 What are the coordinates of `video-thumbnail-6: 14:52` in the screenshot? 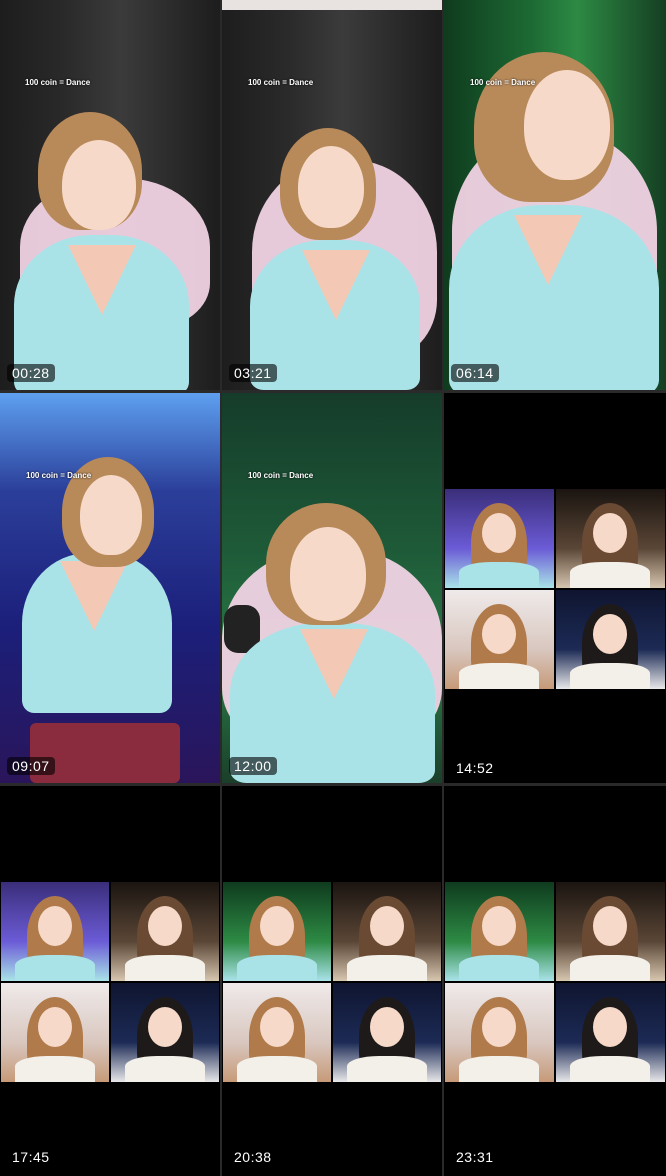 It's located at (555, 588).